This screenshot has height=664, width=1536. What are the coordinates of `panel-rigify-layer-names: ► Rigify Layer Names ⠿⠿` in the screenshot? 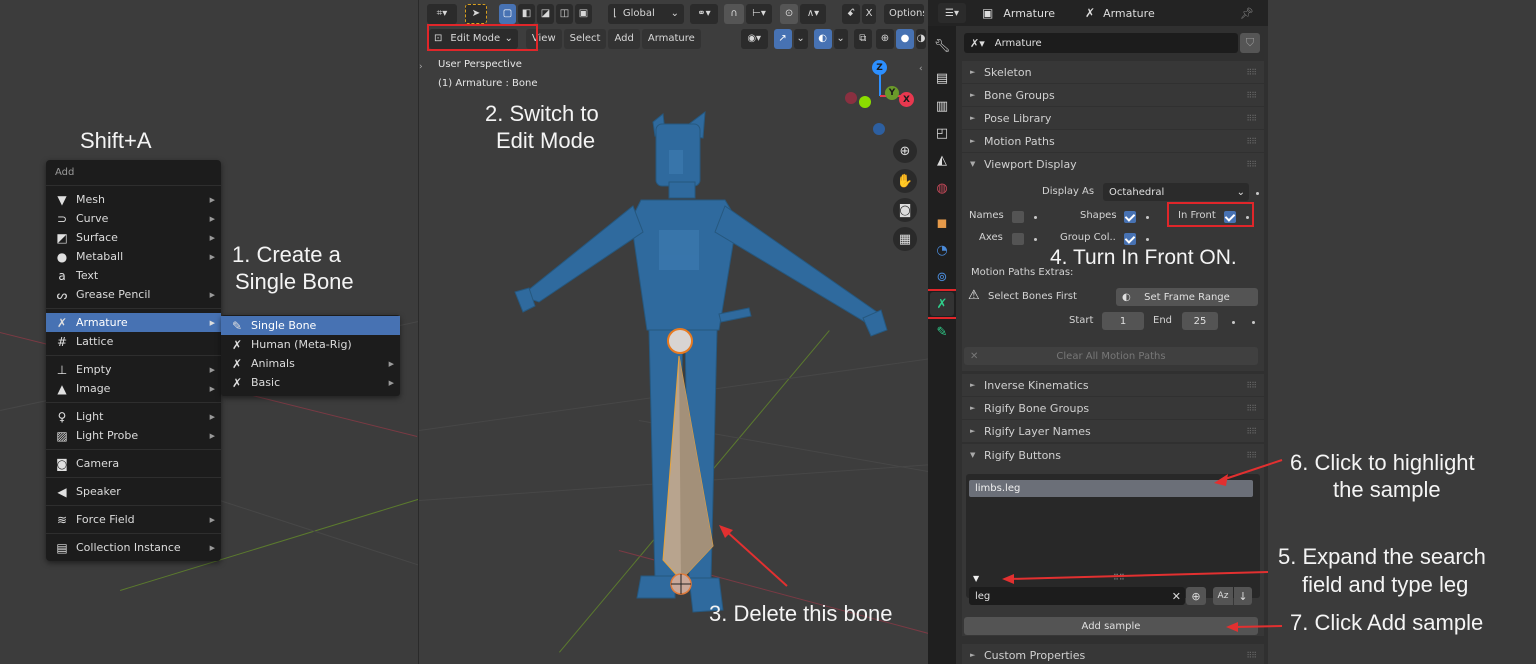 It's located at (1113, 431).